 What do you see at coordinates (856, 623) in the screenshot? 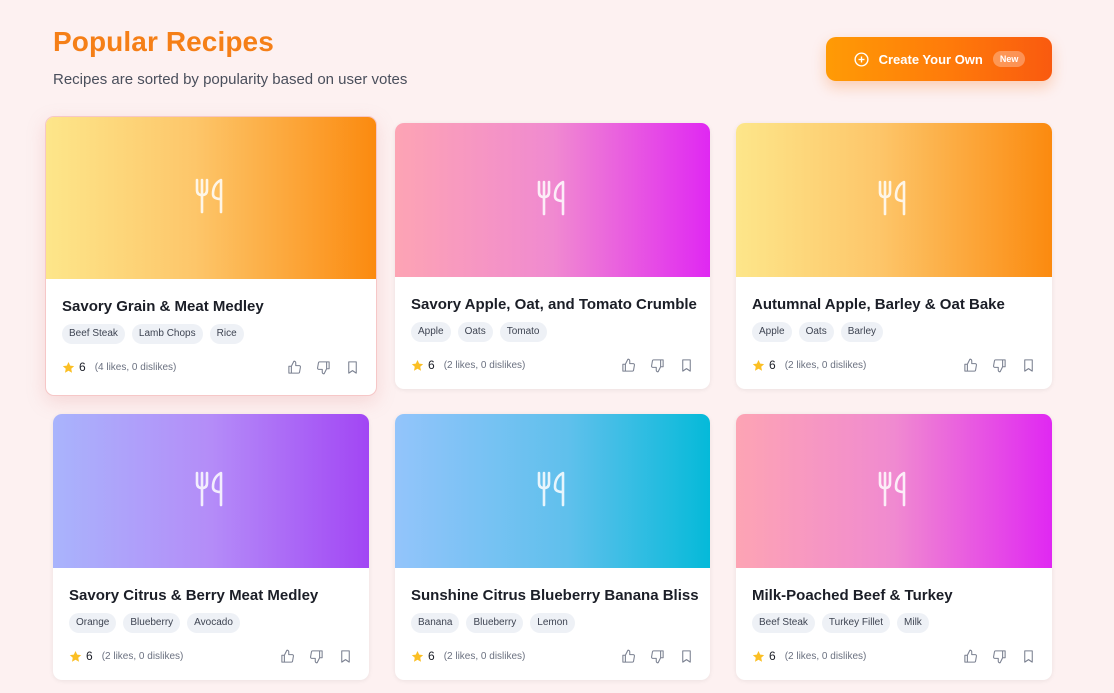
I see `ingredient-tag: Turkey Fillet` at bounding box center [856, 623].